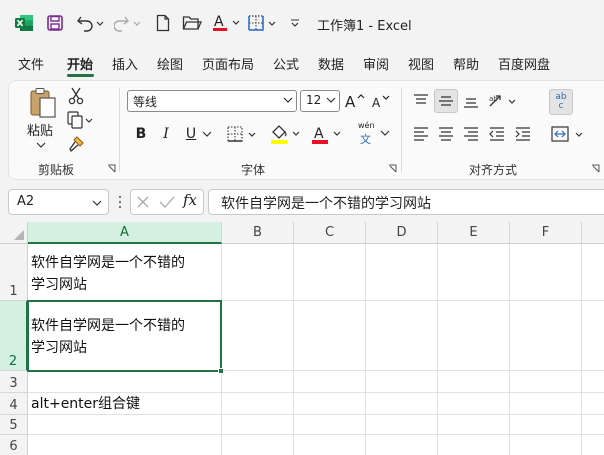 This screenshot has height=455, width=604. I want to click on column-header-g, so click(593, 233).